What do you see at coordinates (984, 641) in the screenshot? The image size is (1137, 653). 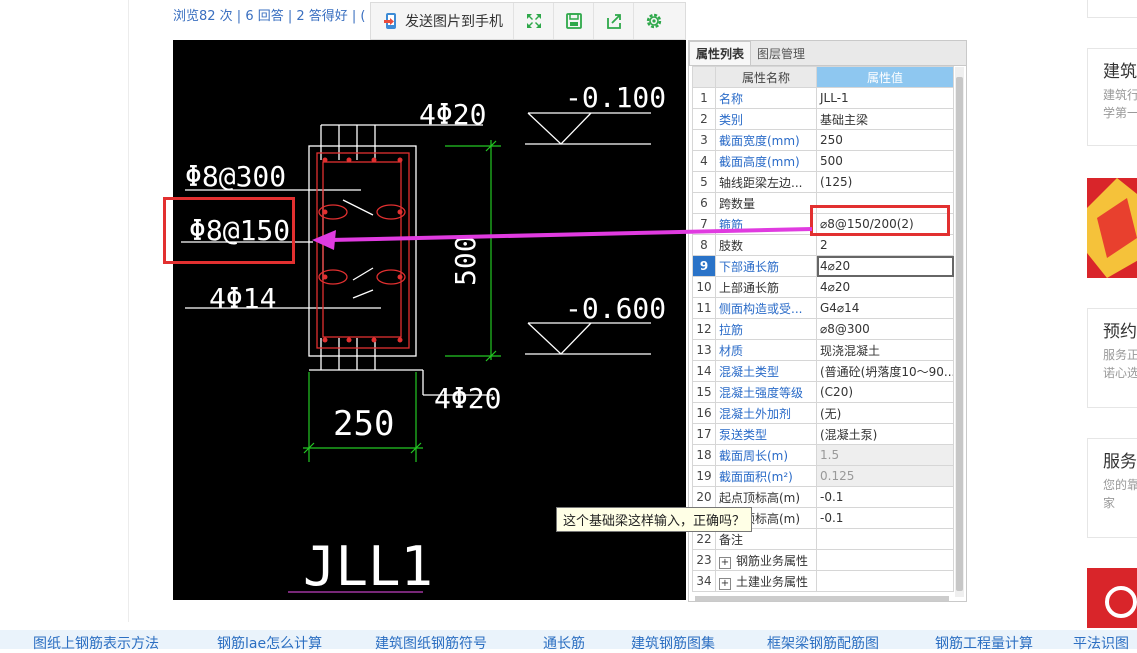 I see `related-link: 钢筋工程量计算` at bounding box center [984, 641].